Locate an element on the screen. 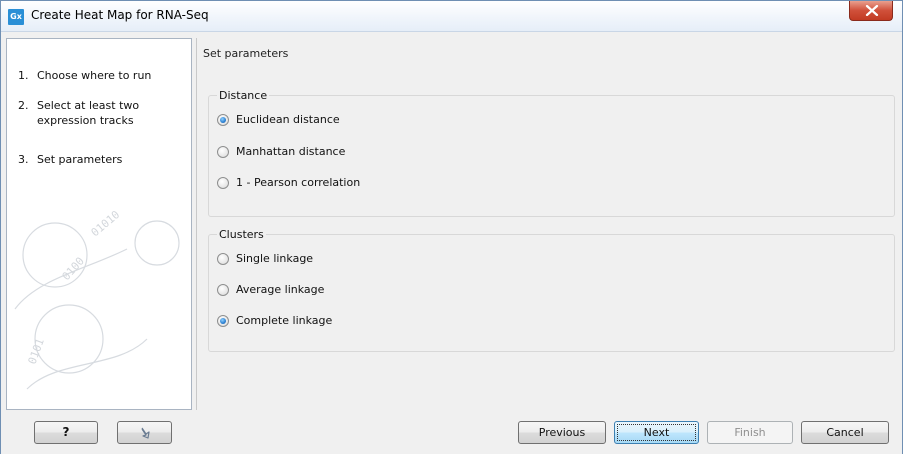 Image resolution: width=903 pixels, height=454 pixels. close-icon is located at coordinates (872, 10).